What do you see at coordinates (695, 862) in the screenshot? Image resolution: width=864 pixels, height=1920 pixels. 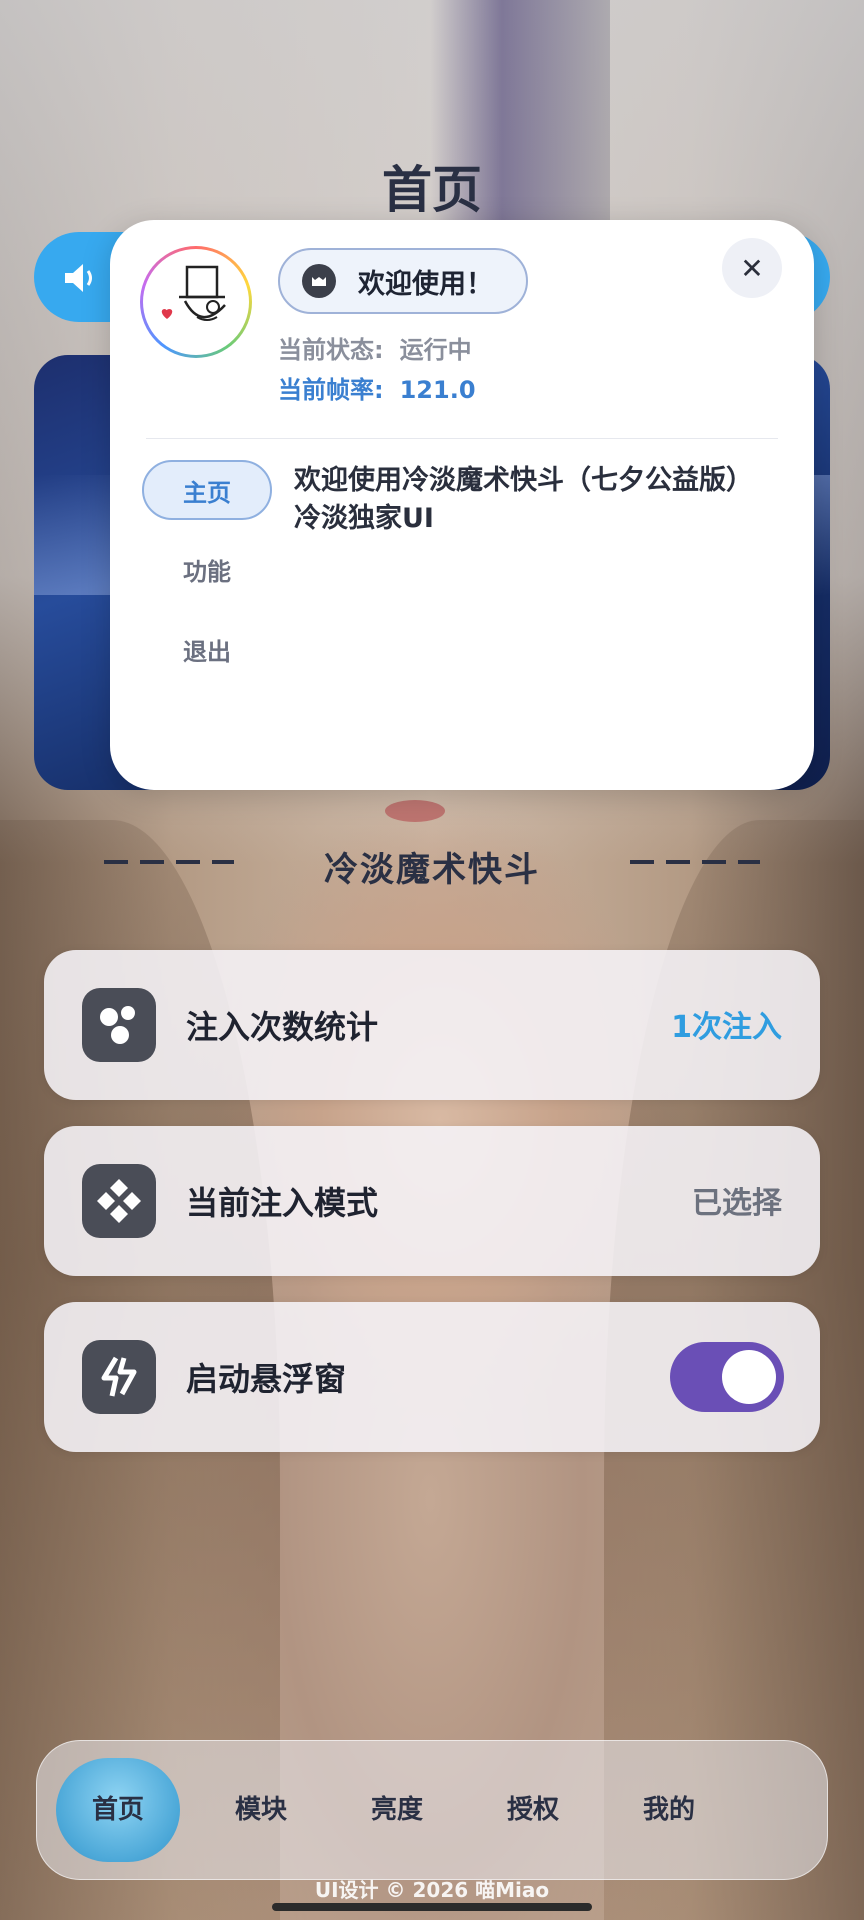 I see `dash-divider-right` at bounding box center [695, 862].